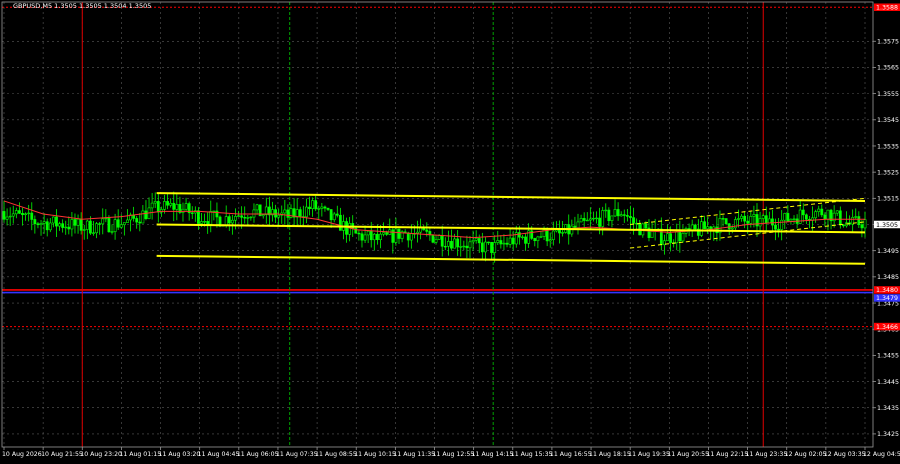  What do you see at coordinates (688, 454) in the screenshot?
I see `x-tick-label-17: 11 Aug 20:55` at bounding box center [688, 454].